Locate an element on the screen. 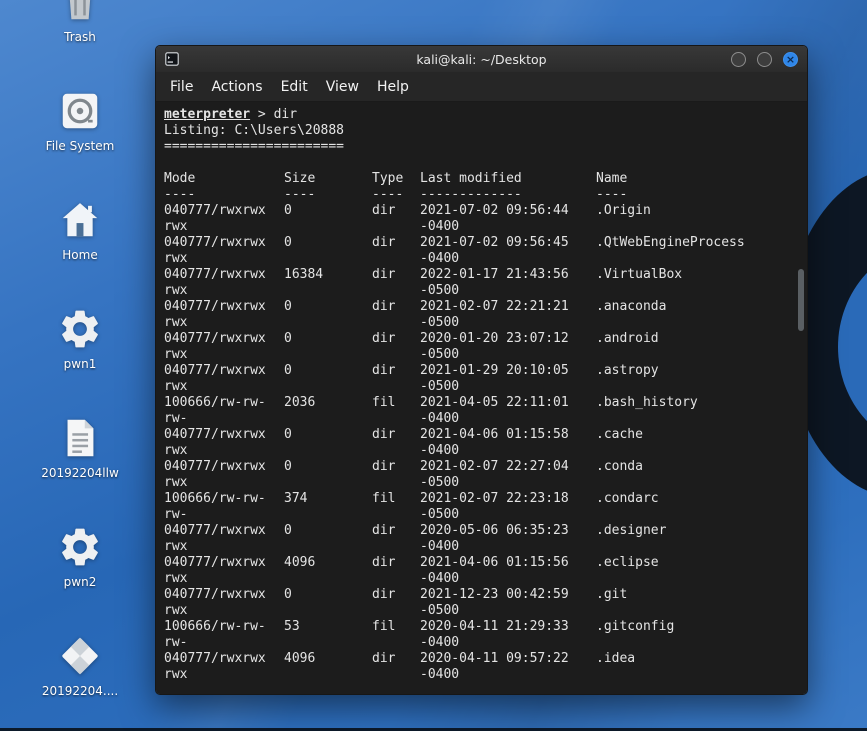 The image size is (867, 731). desktop-icon-label: Trash is located at coordinates (80, 36).